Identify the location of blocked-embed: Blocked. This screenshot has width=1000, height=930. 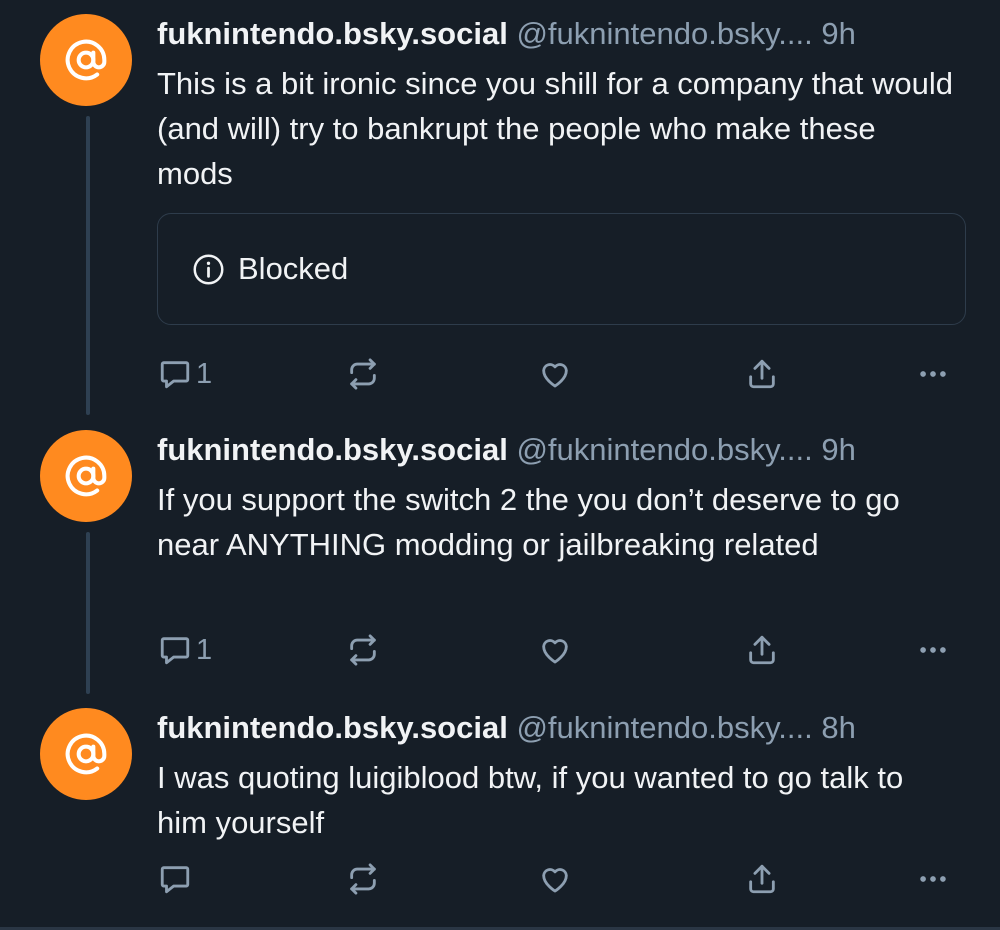
(561, 269).